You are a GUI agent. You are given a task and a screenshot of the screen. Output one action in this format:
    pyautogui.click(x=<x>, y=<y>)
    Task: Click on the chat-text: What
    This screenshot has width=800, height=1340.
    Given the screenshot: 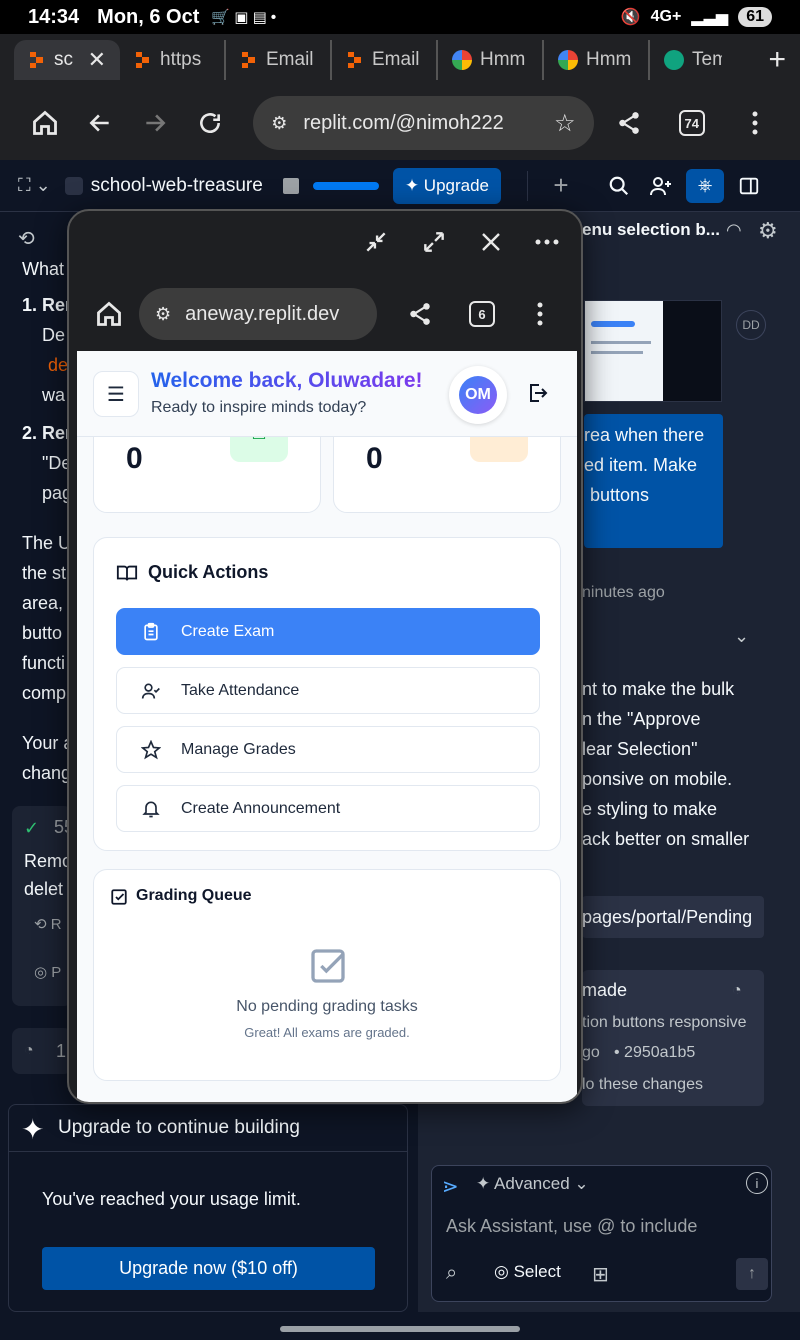 What is the action you would take?
    pyautogui.click(x=43, y=269)
    